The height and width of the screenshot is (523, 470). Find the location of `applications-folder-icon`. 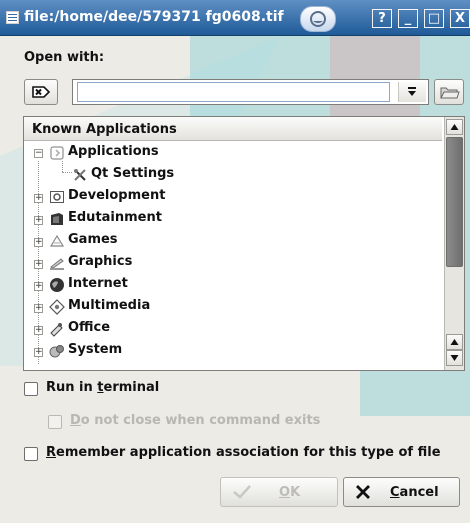

applications-folder-icon is located at coordinates (57, 153).